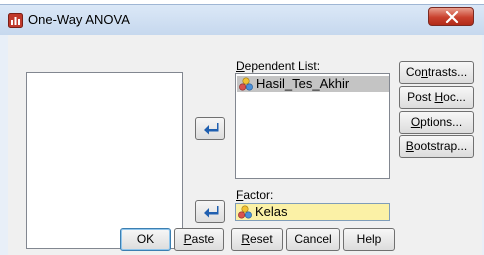 Image resolution: width=484 pixels, height=255 pixels. Describe the element at coordinates (79, 19) in the screenshot. I see `window-title: One-Way ANOVA` at that location.